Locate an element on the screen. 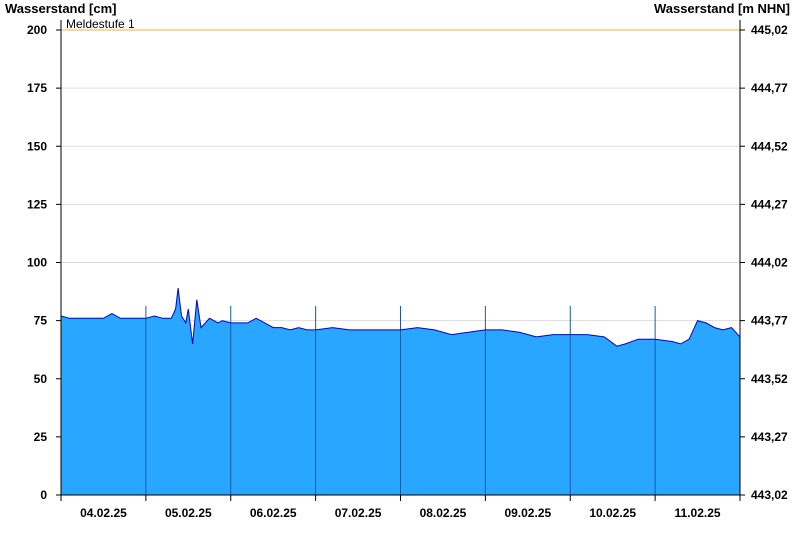  right-tick-label: 443,52 is located at coordinates (769, 379).